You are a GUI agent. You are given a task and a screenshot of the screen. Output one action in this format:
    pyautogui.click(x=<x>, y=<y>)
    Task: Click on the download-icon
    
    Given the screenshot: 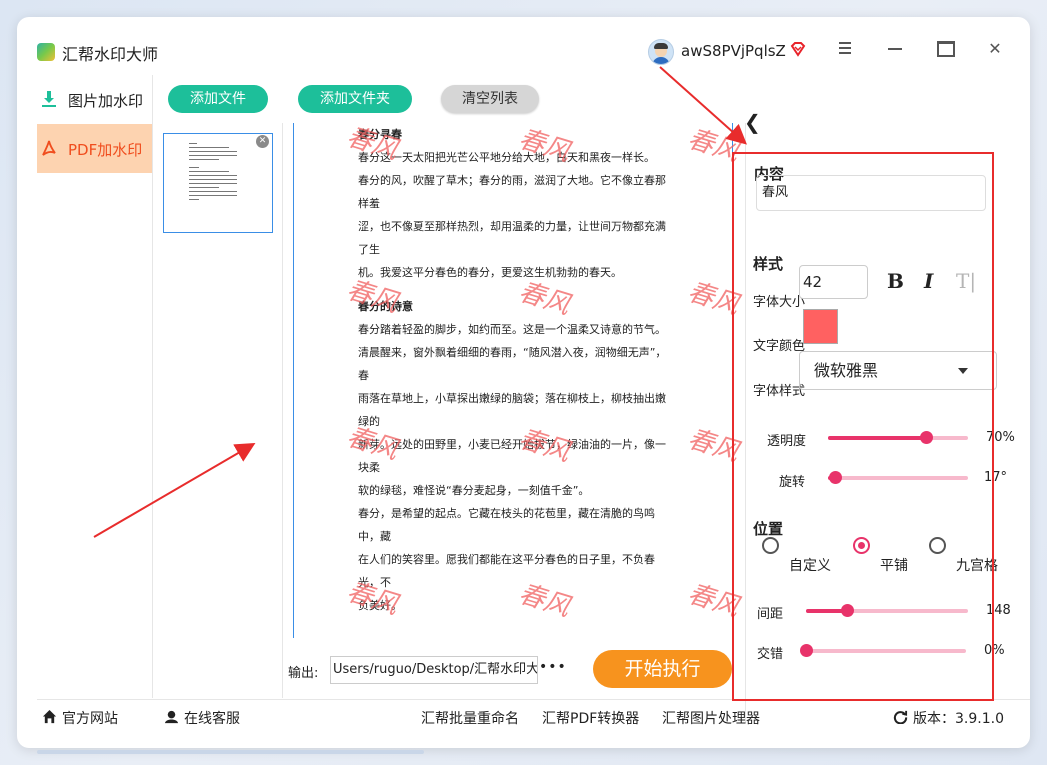 What is the action you would take?
    pyautogui.click(x=49, y=99)
    